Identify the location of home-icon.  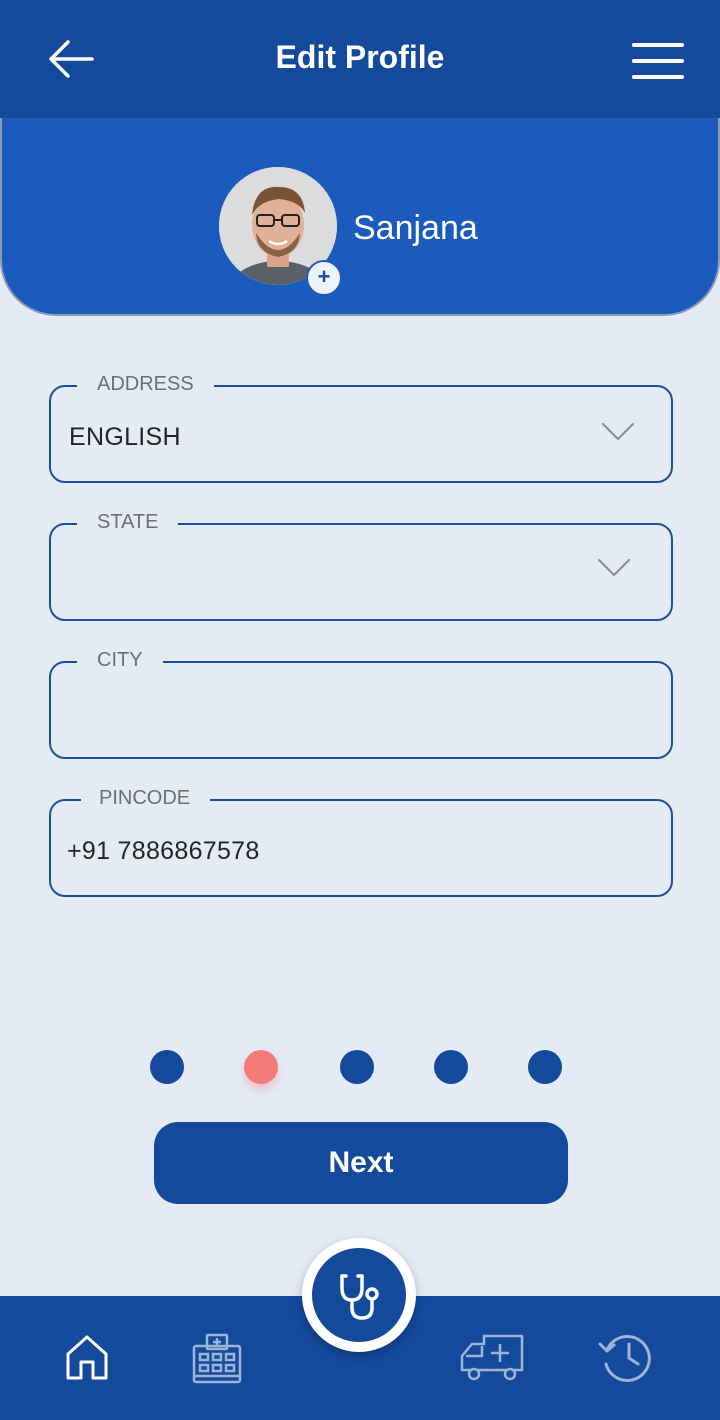
(87, 1357).